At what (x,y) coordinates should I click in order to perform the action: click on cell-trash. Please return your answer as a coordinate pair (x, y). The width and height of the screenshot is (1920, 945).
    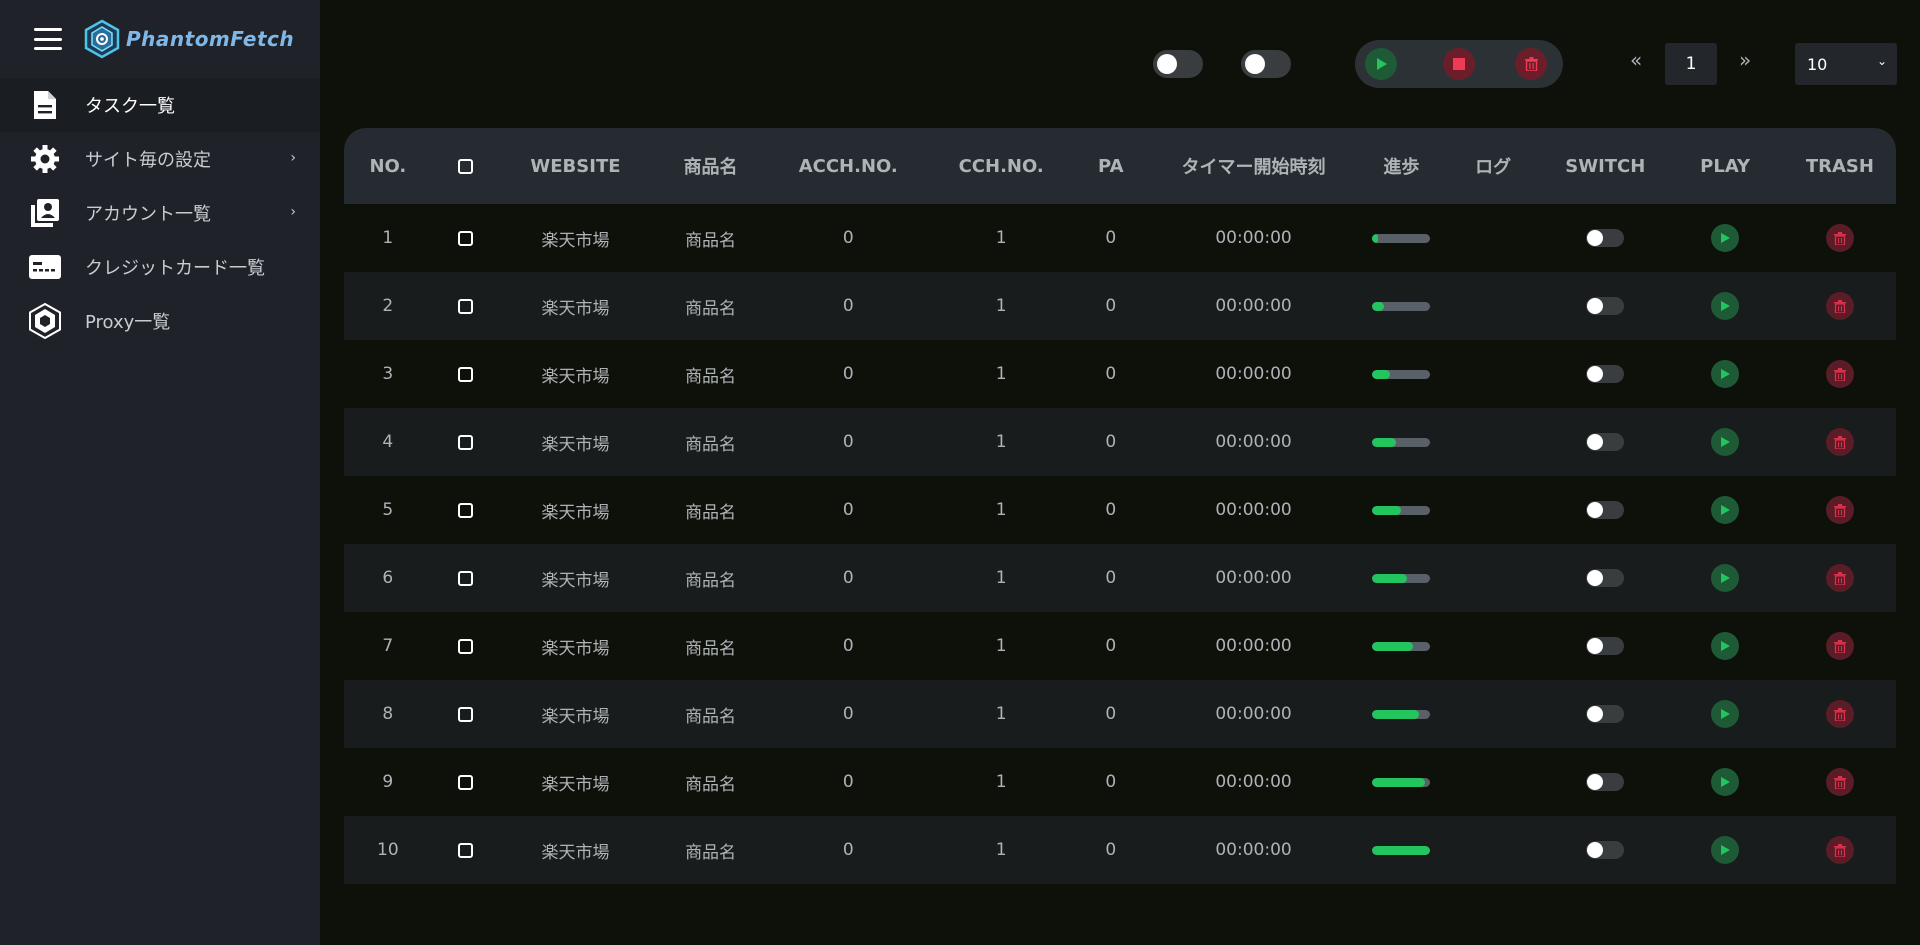
    Looking at the image, I should click on (1840, 850).